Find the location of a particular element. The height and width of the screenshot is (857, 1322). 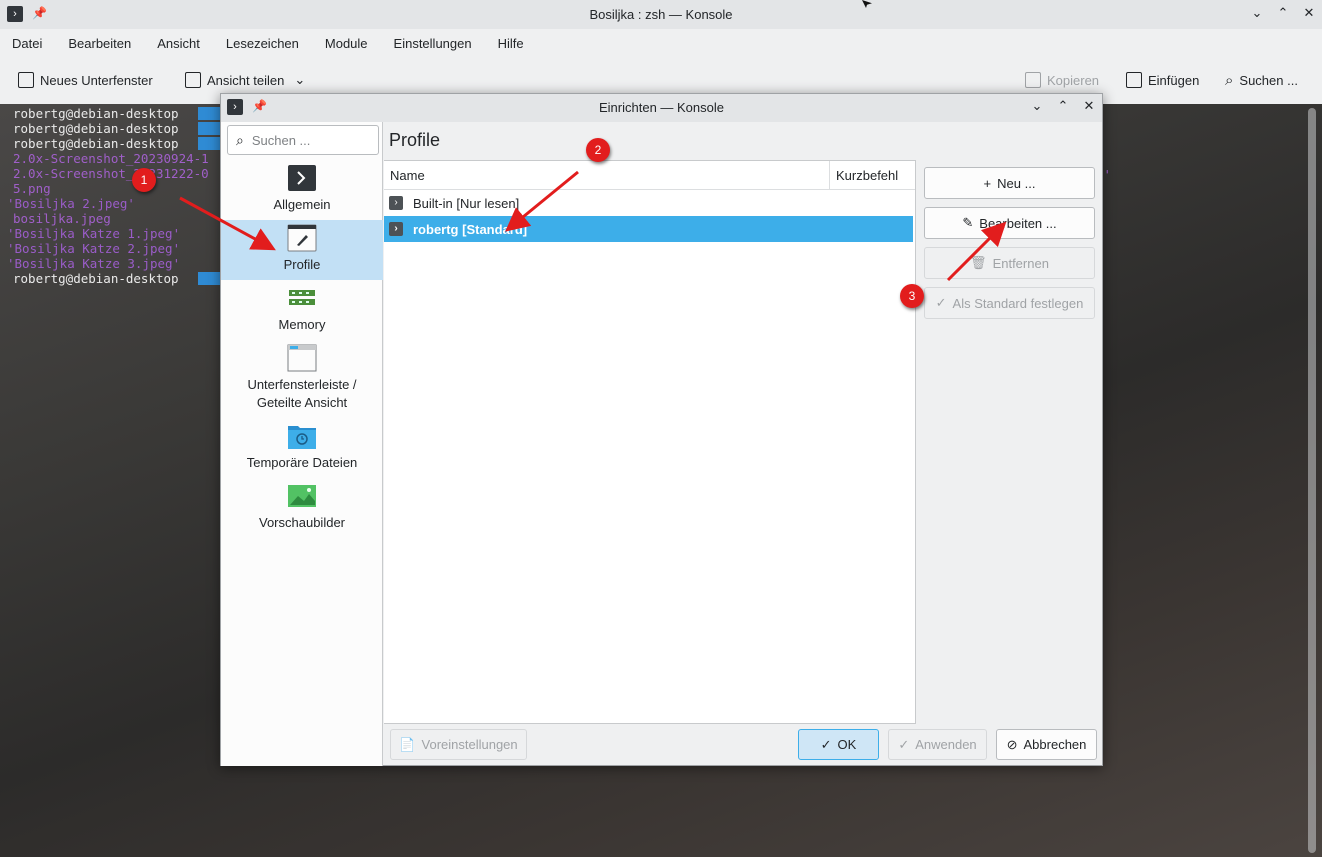

sidebar-item-profile: Profile is located at coordinates (302, 250).